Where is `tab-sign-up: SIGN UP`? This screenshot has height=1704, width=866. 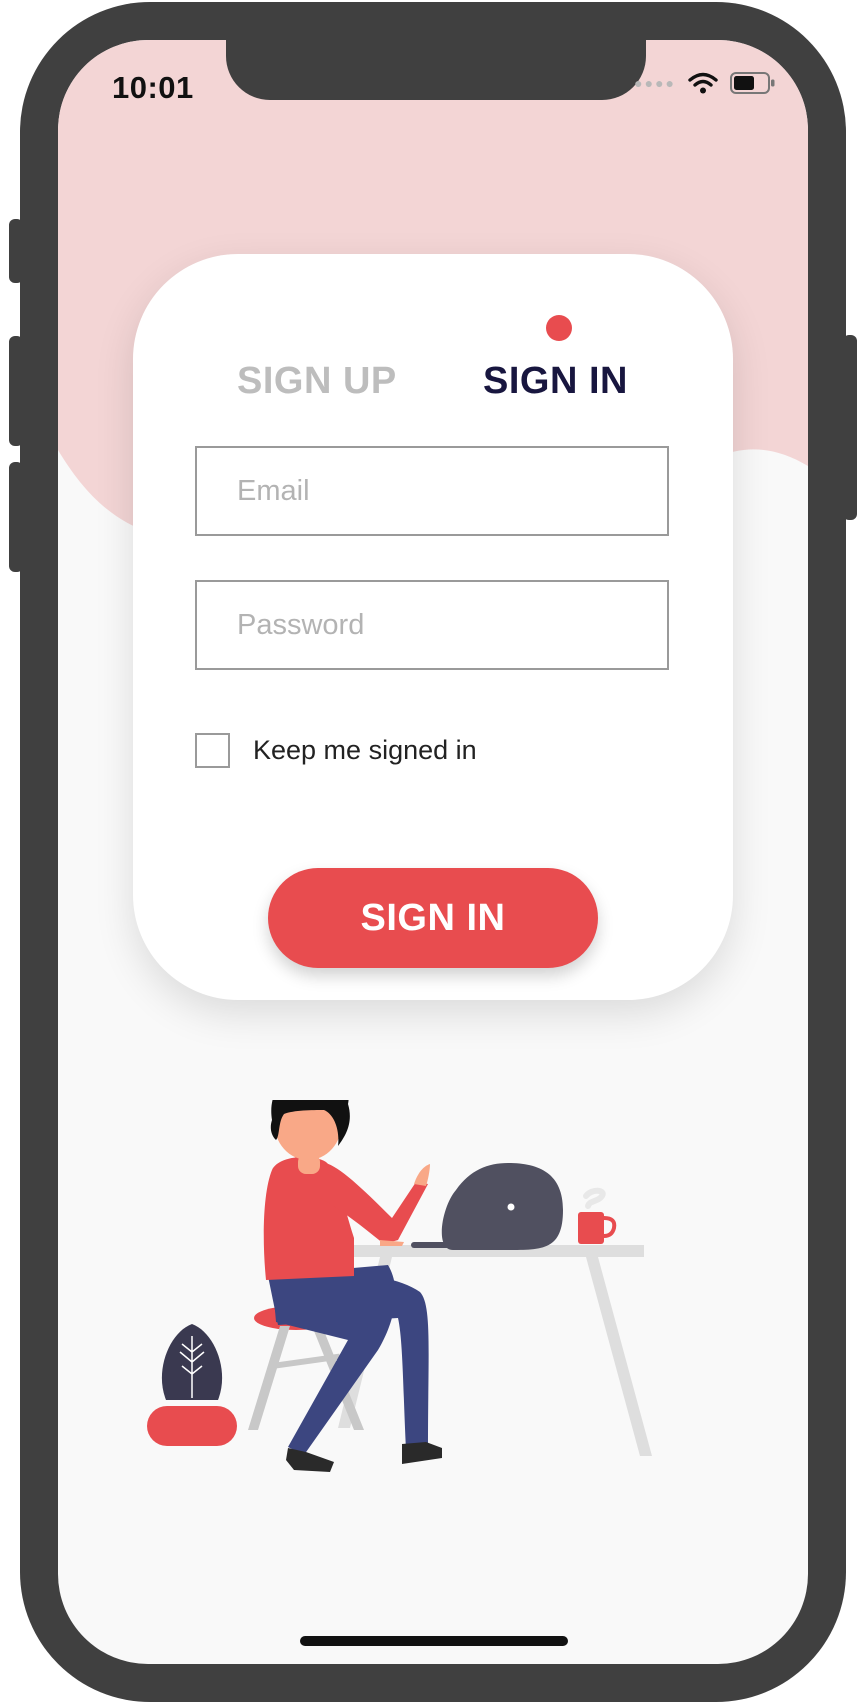 tab-sign-up: SIGN UP is located at coordinates (317, 381).